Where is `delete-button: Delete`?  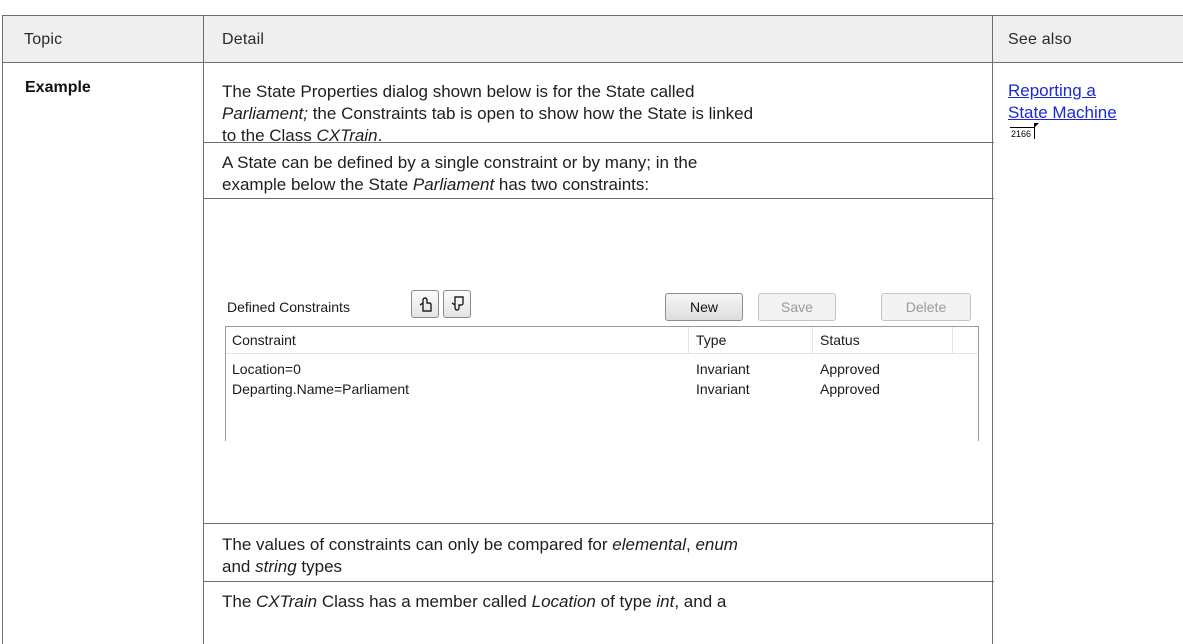 delete-button: Delete is located at coordinates (926, 307).